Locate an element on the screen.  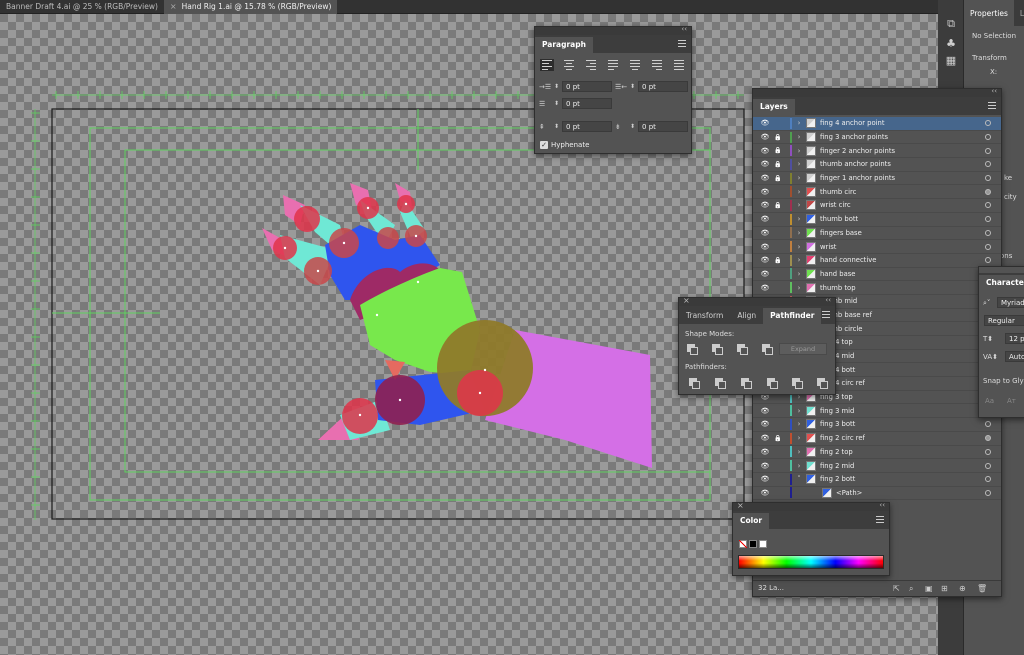
tab-align: Align is located at coordinates (746, 316).